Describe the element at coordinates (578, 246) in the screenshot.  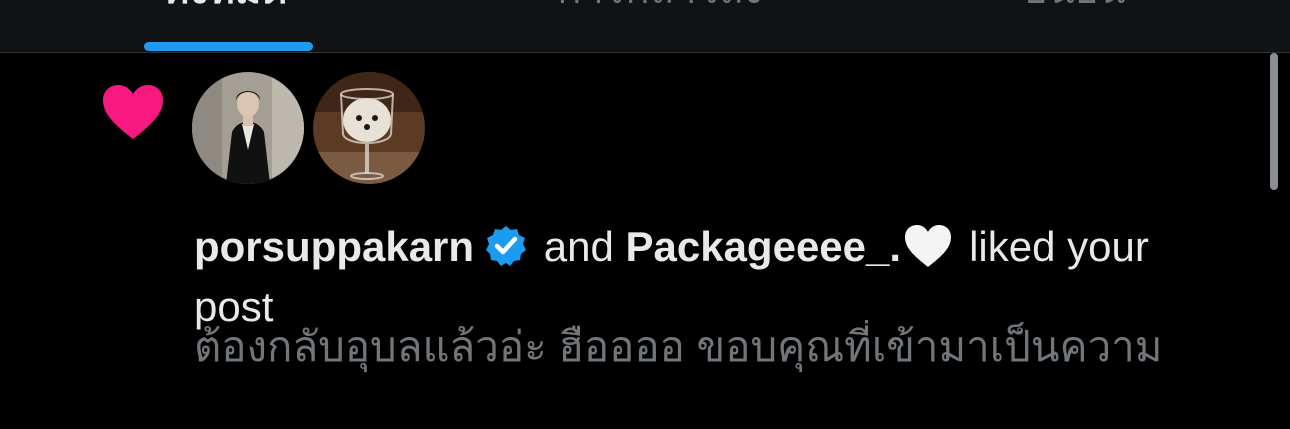
I see `connector-text: and` at that location.